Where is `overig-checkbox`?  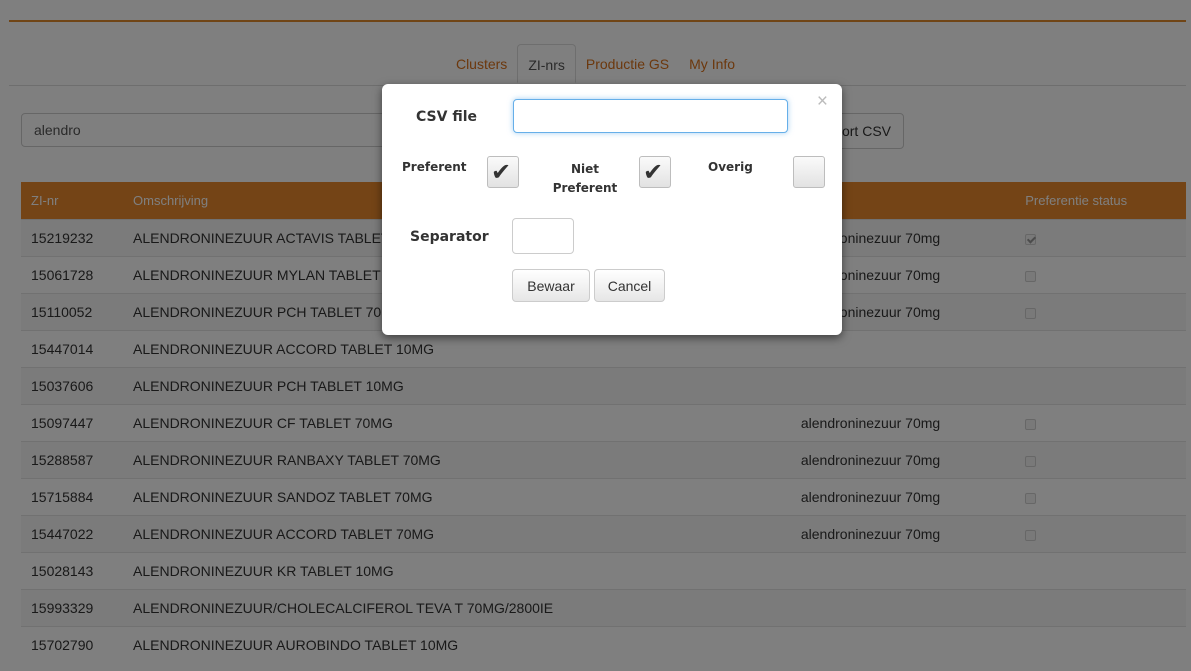 overig-checkbox is located at coordinates (809, 172).